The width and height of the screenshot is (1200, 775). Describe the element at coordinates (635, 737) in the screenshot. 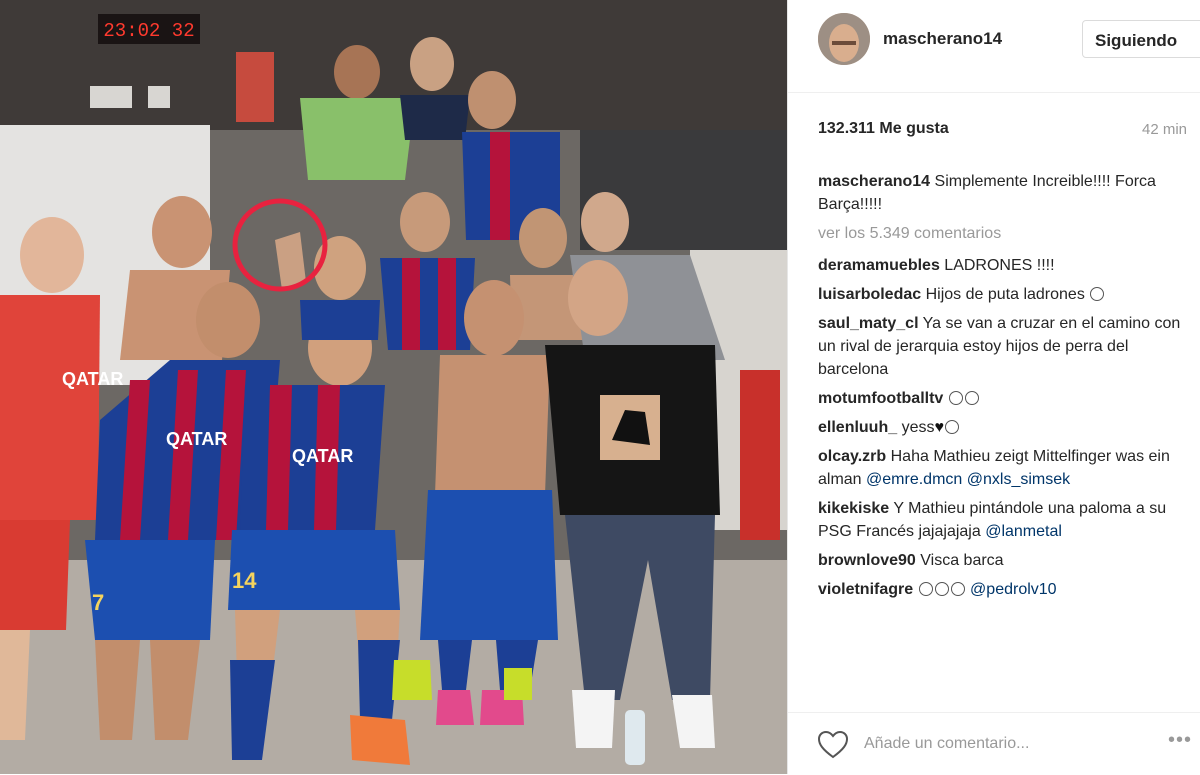

I see `water-bottle` at that location.